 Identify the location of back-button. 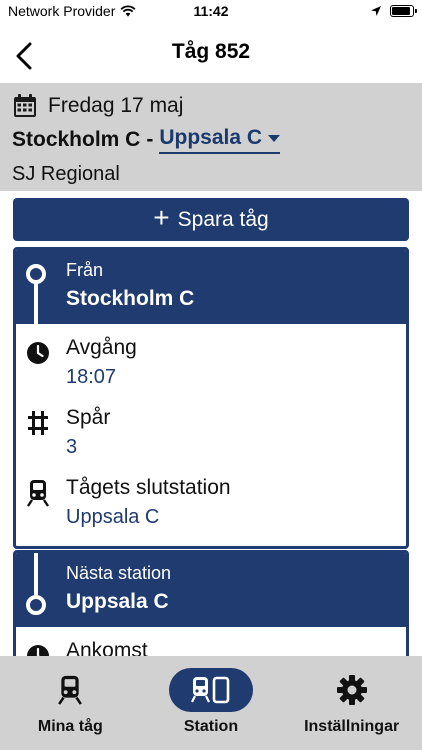
(24, 56).